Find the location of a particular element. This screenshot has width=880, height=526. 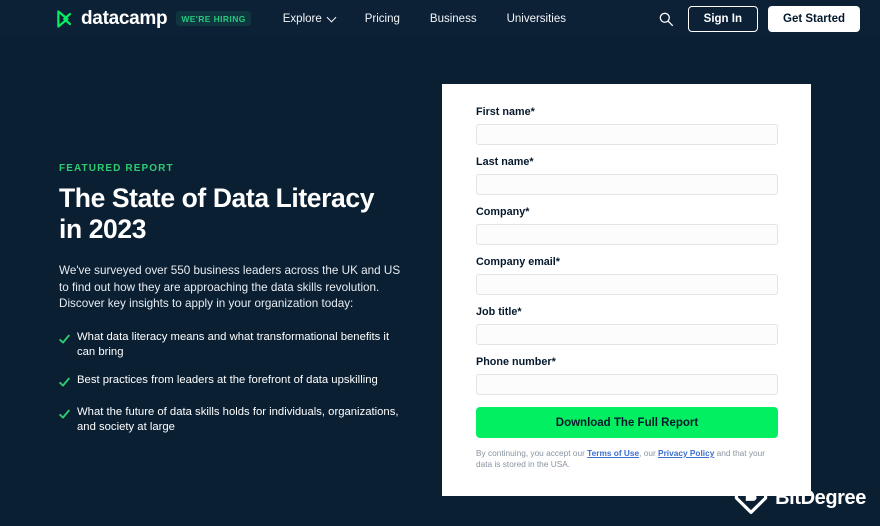

phone-number-label: Phone number* is located at coordinates (516, 362).